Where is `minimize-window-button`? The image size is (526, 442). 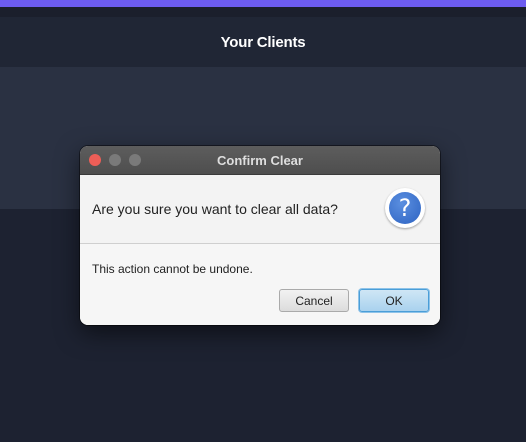 minimize-window-button is located at coordinates (115, 160).